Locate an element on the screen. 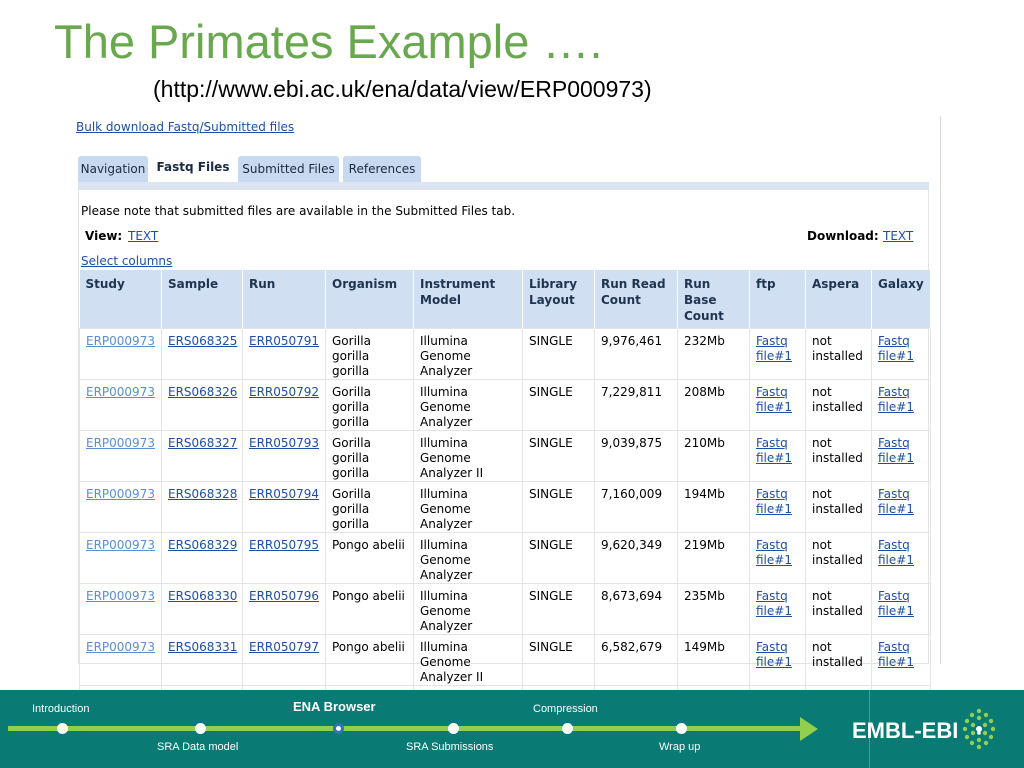  read-count-value: 7,160,009 is located at coordinates (632, 493).